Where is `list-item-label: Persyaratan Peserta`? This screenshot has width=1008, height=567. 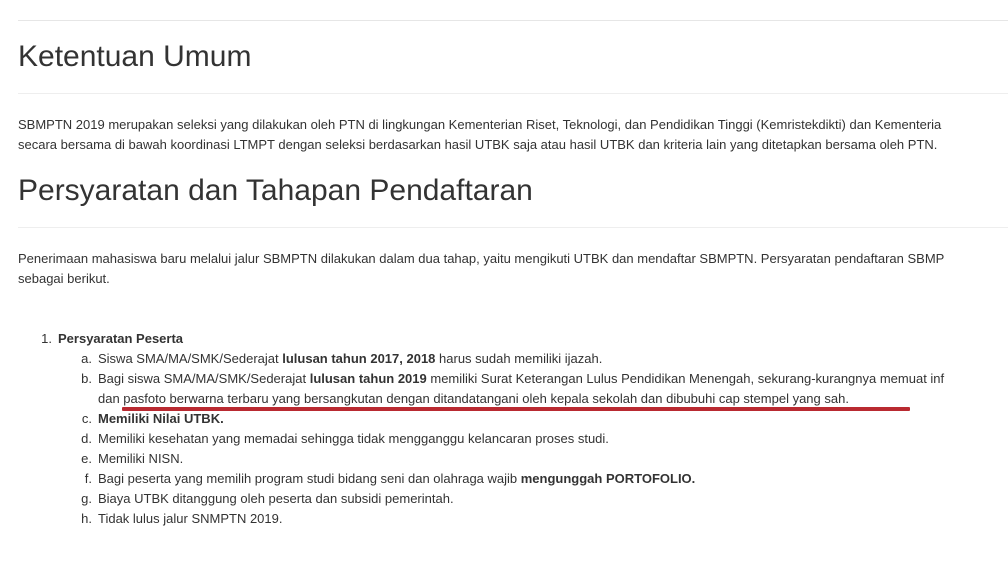
list-item-label: Persyaratan Peserta is located at coordinates (121, 338).